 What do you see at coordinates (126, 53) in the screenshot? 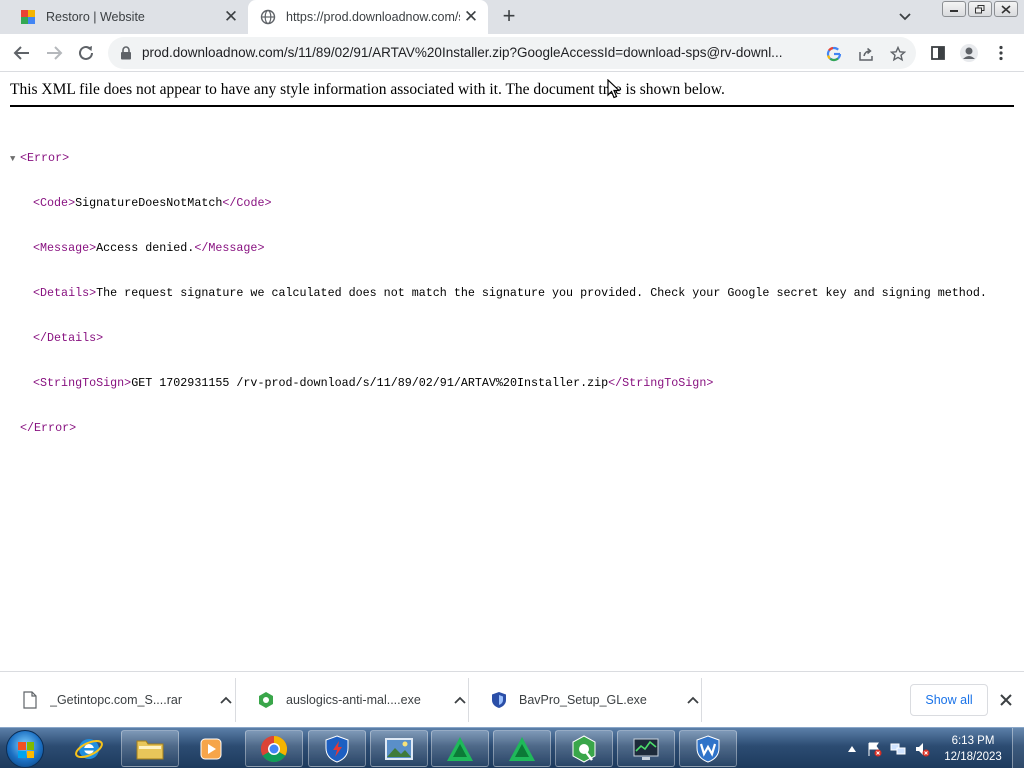
I see `lock-icon` at bounding box center [126, 53].